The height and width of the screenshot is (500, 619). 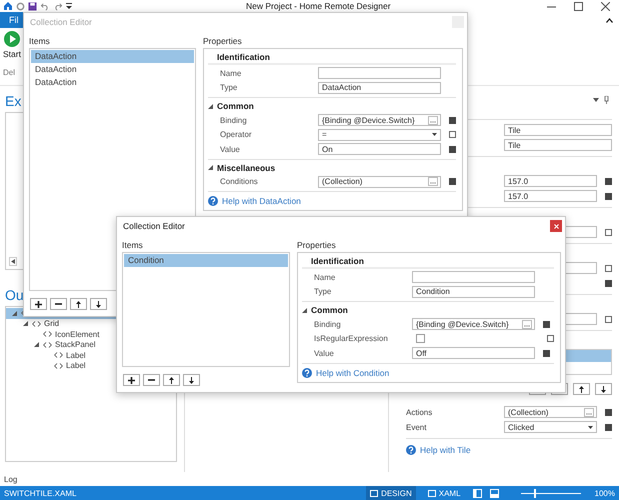 What do you see at coordinates (438, 450) in the screenshot?
I see `help-link: Help with Tile` at bounding box center [438, 450].